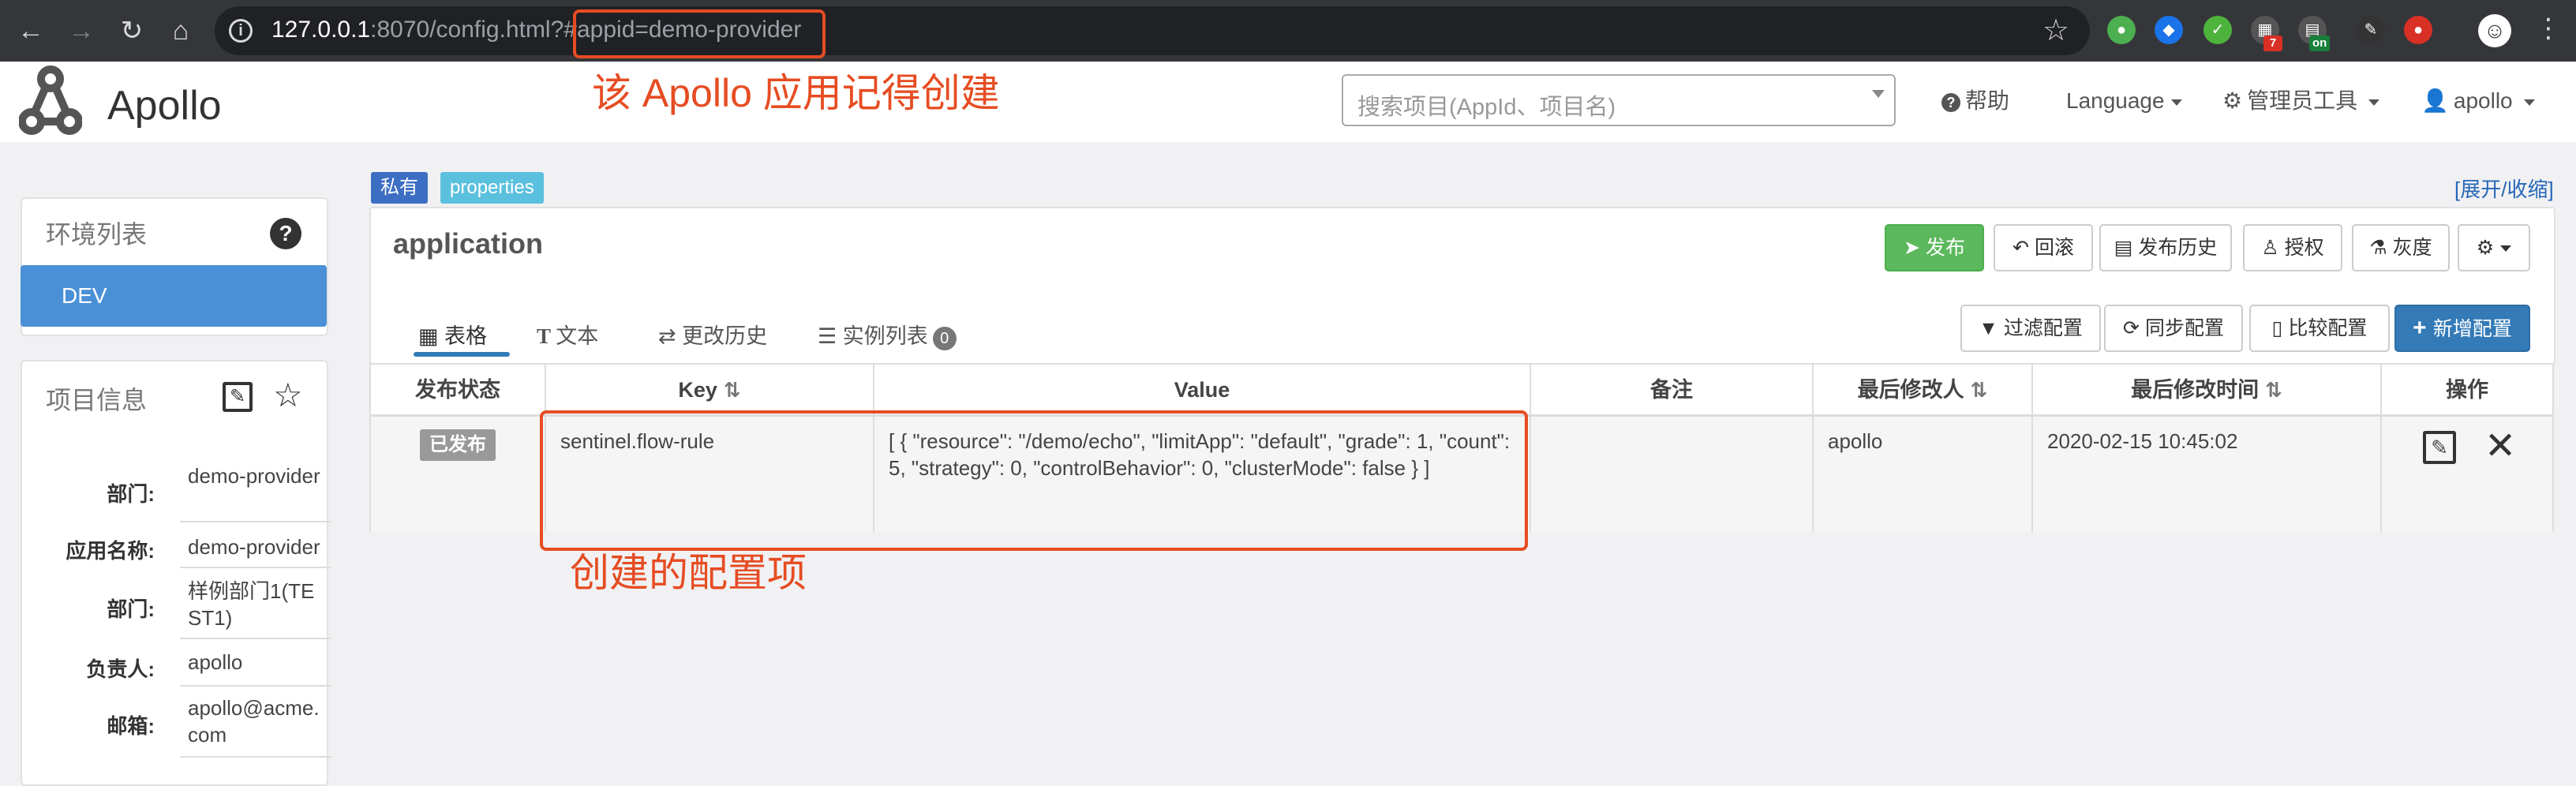 This screenshot has height=786, width=2576. What do you see at coordinates (1945, 248) in the screenshot?
I see `publish-label: 发布` at bounding box center [1945, 248].